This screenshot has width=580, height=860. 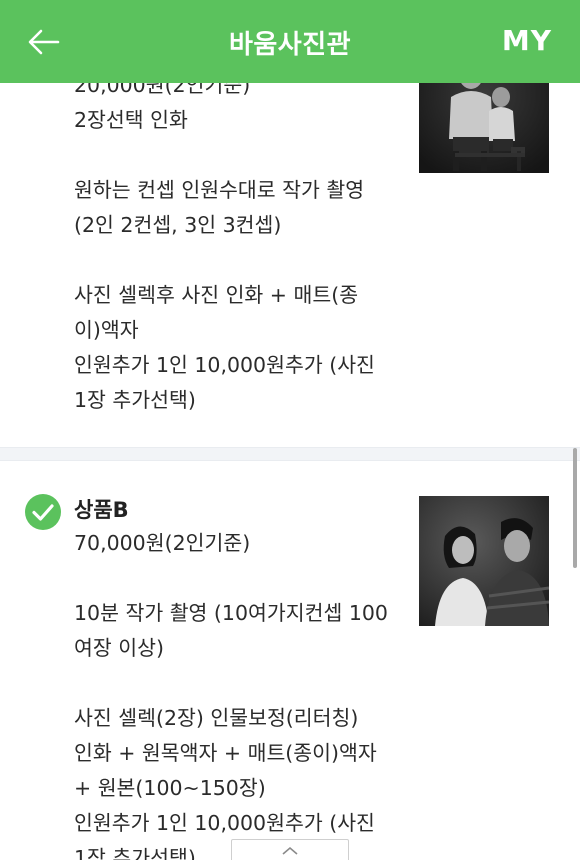 What do you see at coordinates (527, 40) in the screenshot?
I see `my-button: MY` at bounding box center [527, 40].